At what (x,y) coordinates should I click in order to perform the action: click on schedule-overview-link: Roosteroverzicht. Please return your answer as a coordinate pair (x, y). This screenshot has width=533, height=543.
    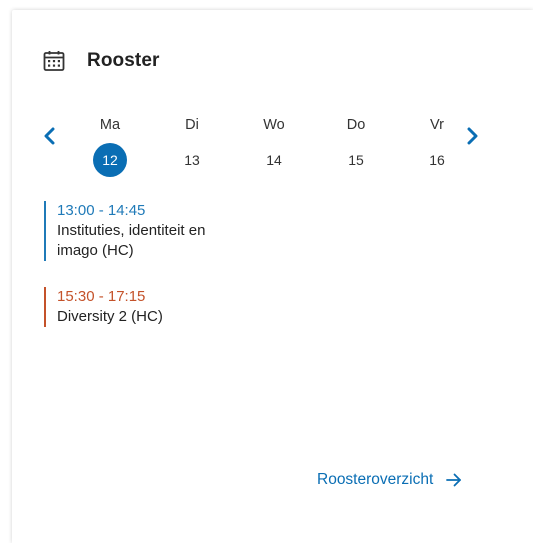
    Looking at the image, I should click on (390, 480).